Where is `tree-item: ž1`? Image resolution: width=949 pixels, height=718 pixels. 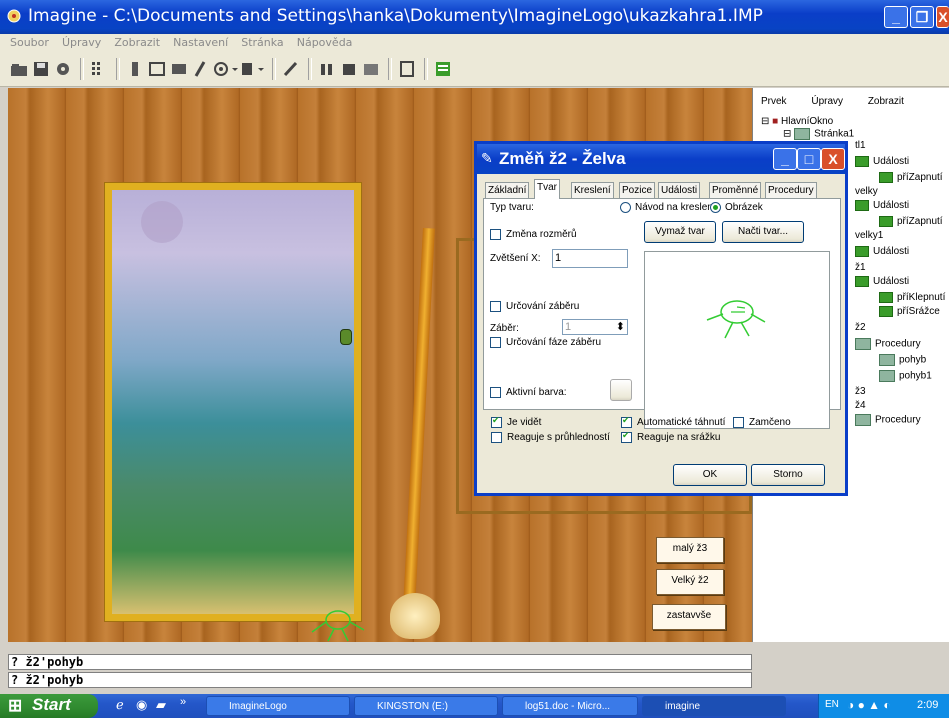
tree-item: ž1 is located at coordinates (860, 267).